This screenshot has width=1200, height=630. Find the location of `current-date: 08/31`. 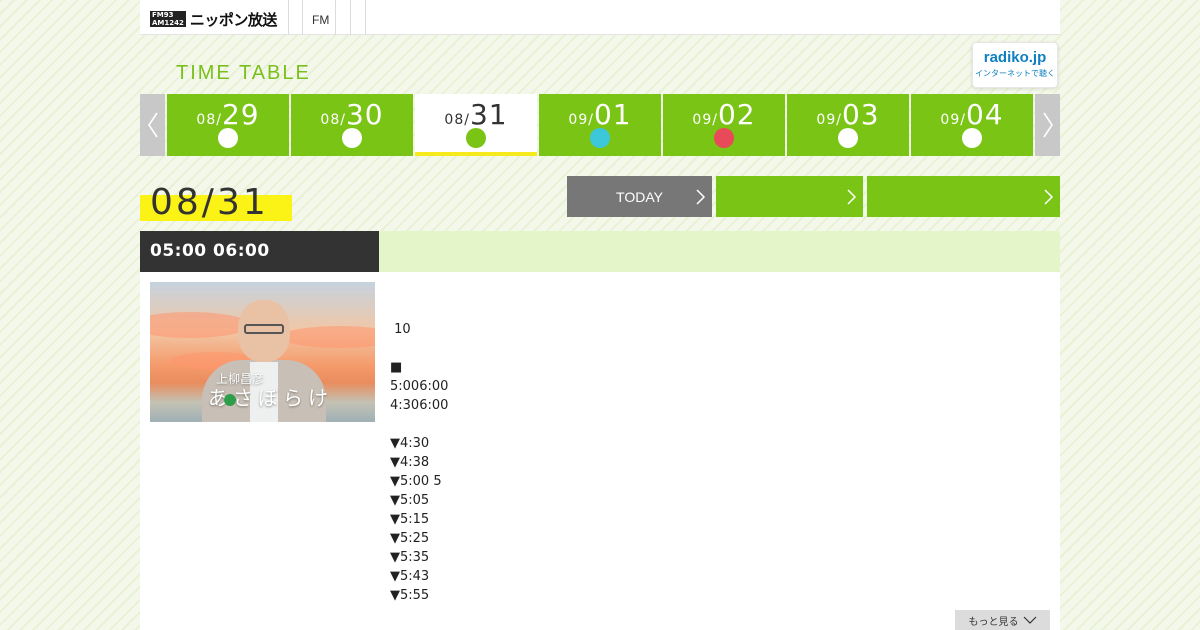

current-date: 08/31 is located at coordinates (209, 202).